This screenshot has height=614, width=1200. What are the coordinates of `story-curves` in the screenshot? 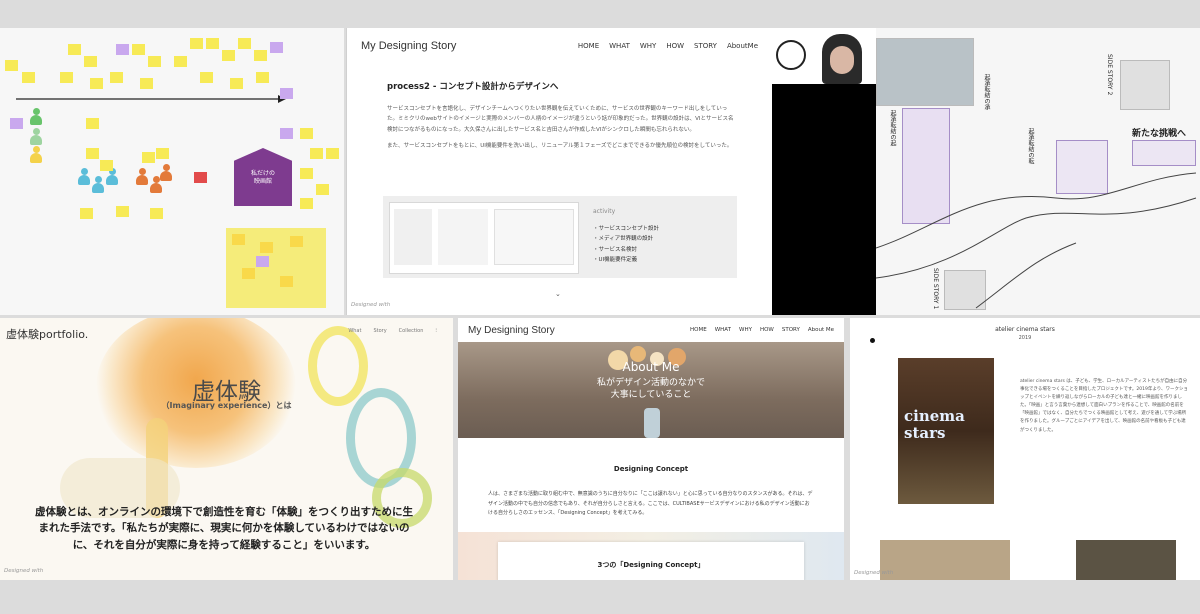 It's located at (1036, 240).